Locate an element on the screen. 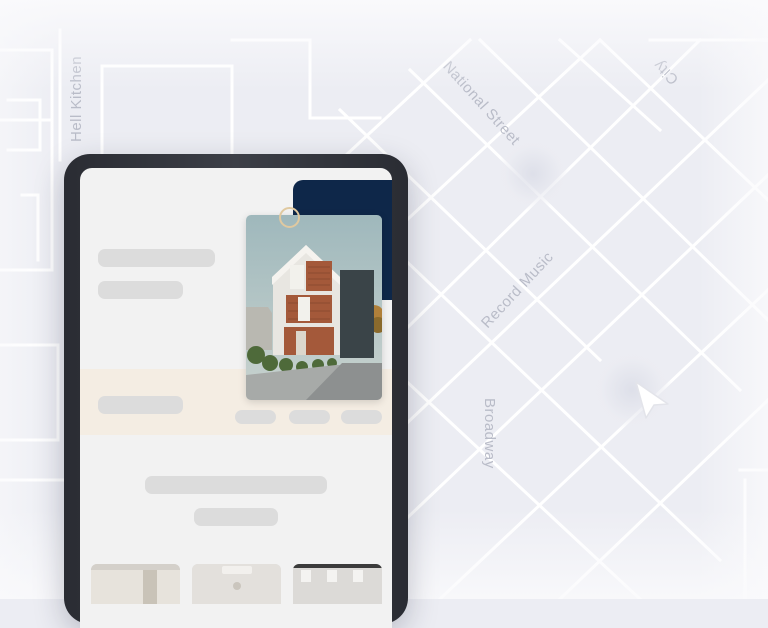 Image resolution: width=768 pixels, height=628 pixels. title-placeholder is located at coordinates (156, 258).